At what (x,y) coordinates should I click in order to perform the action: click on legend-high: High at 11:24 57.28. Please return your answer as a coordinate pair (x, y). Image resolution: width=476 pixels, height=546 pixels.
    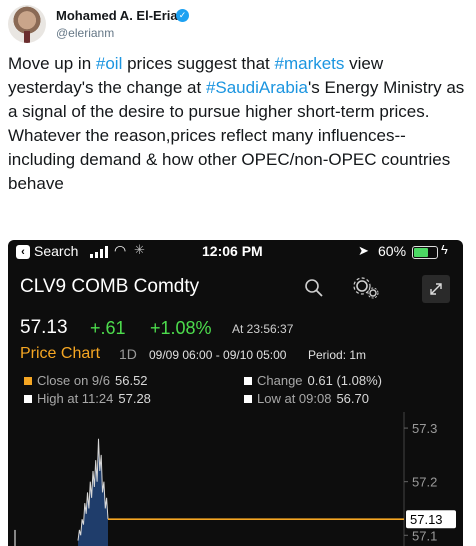
    Looking at the image, I should click on (87, 398).